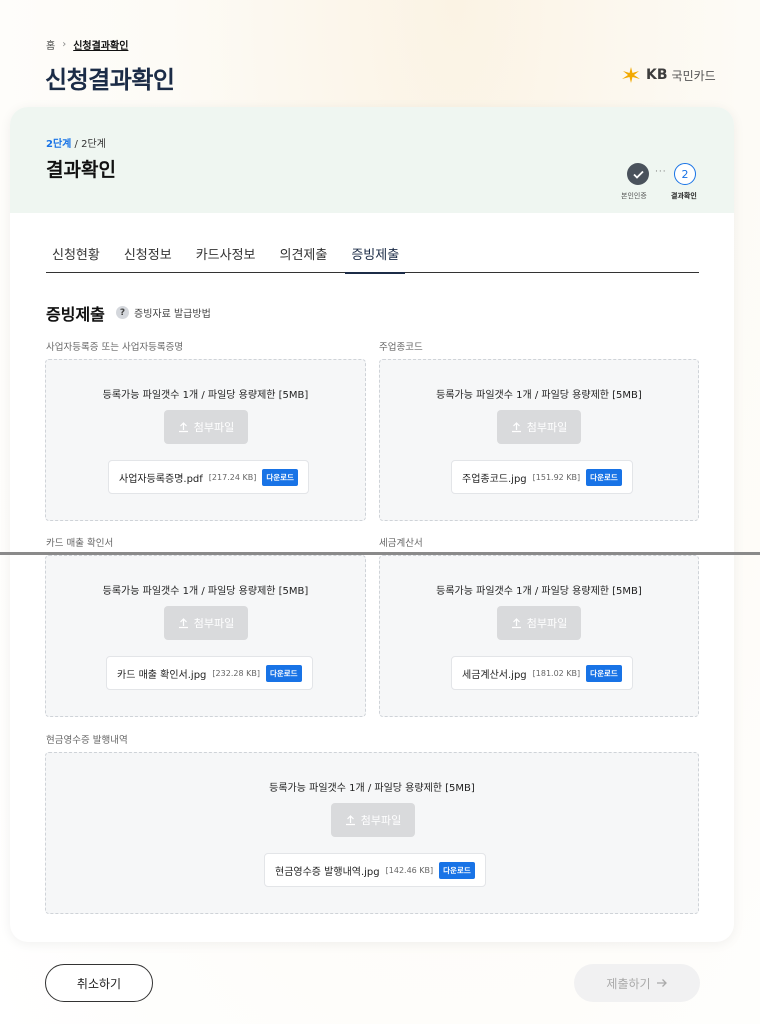 The height and width of the screenshot is (1024, 760). I want to click on file-name: 카드 매출 확인서.jpg, so click(162, 675).